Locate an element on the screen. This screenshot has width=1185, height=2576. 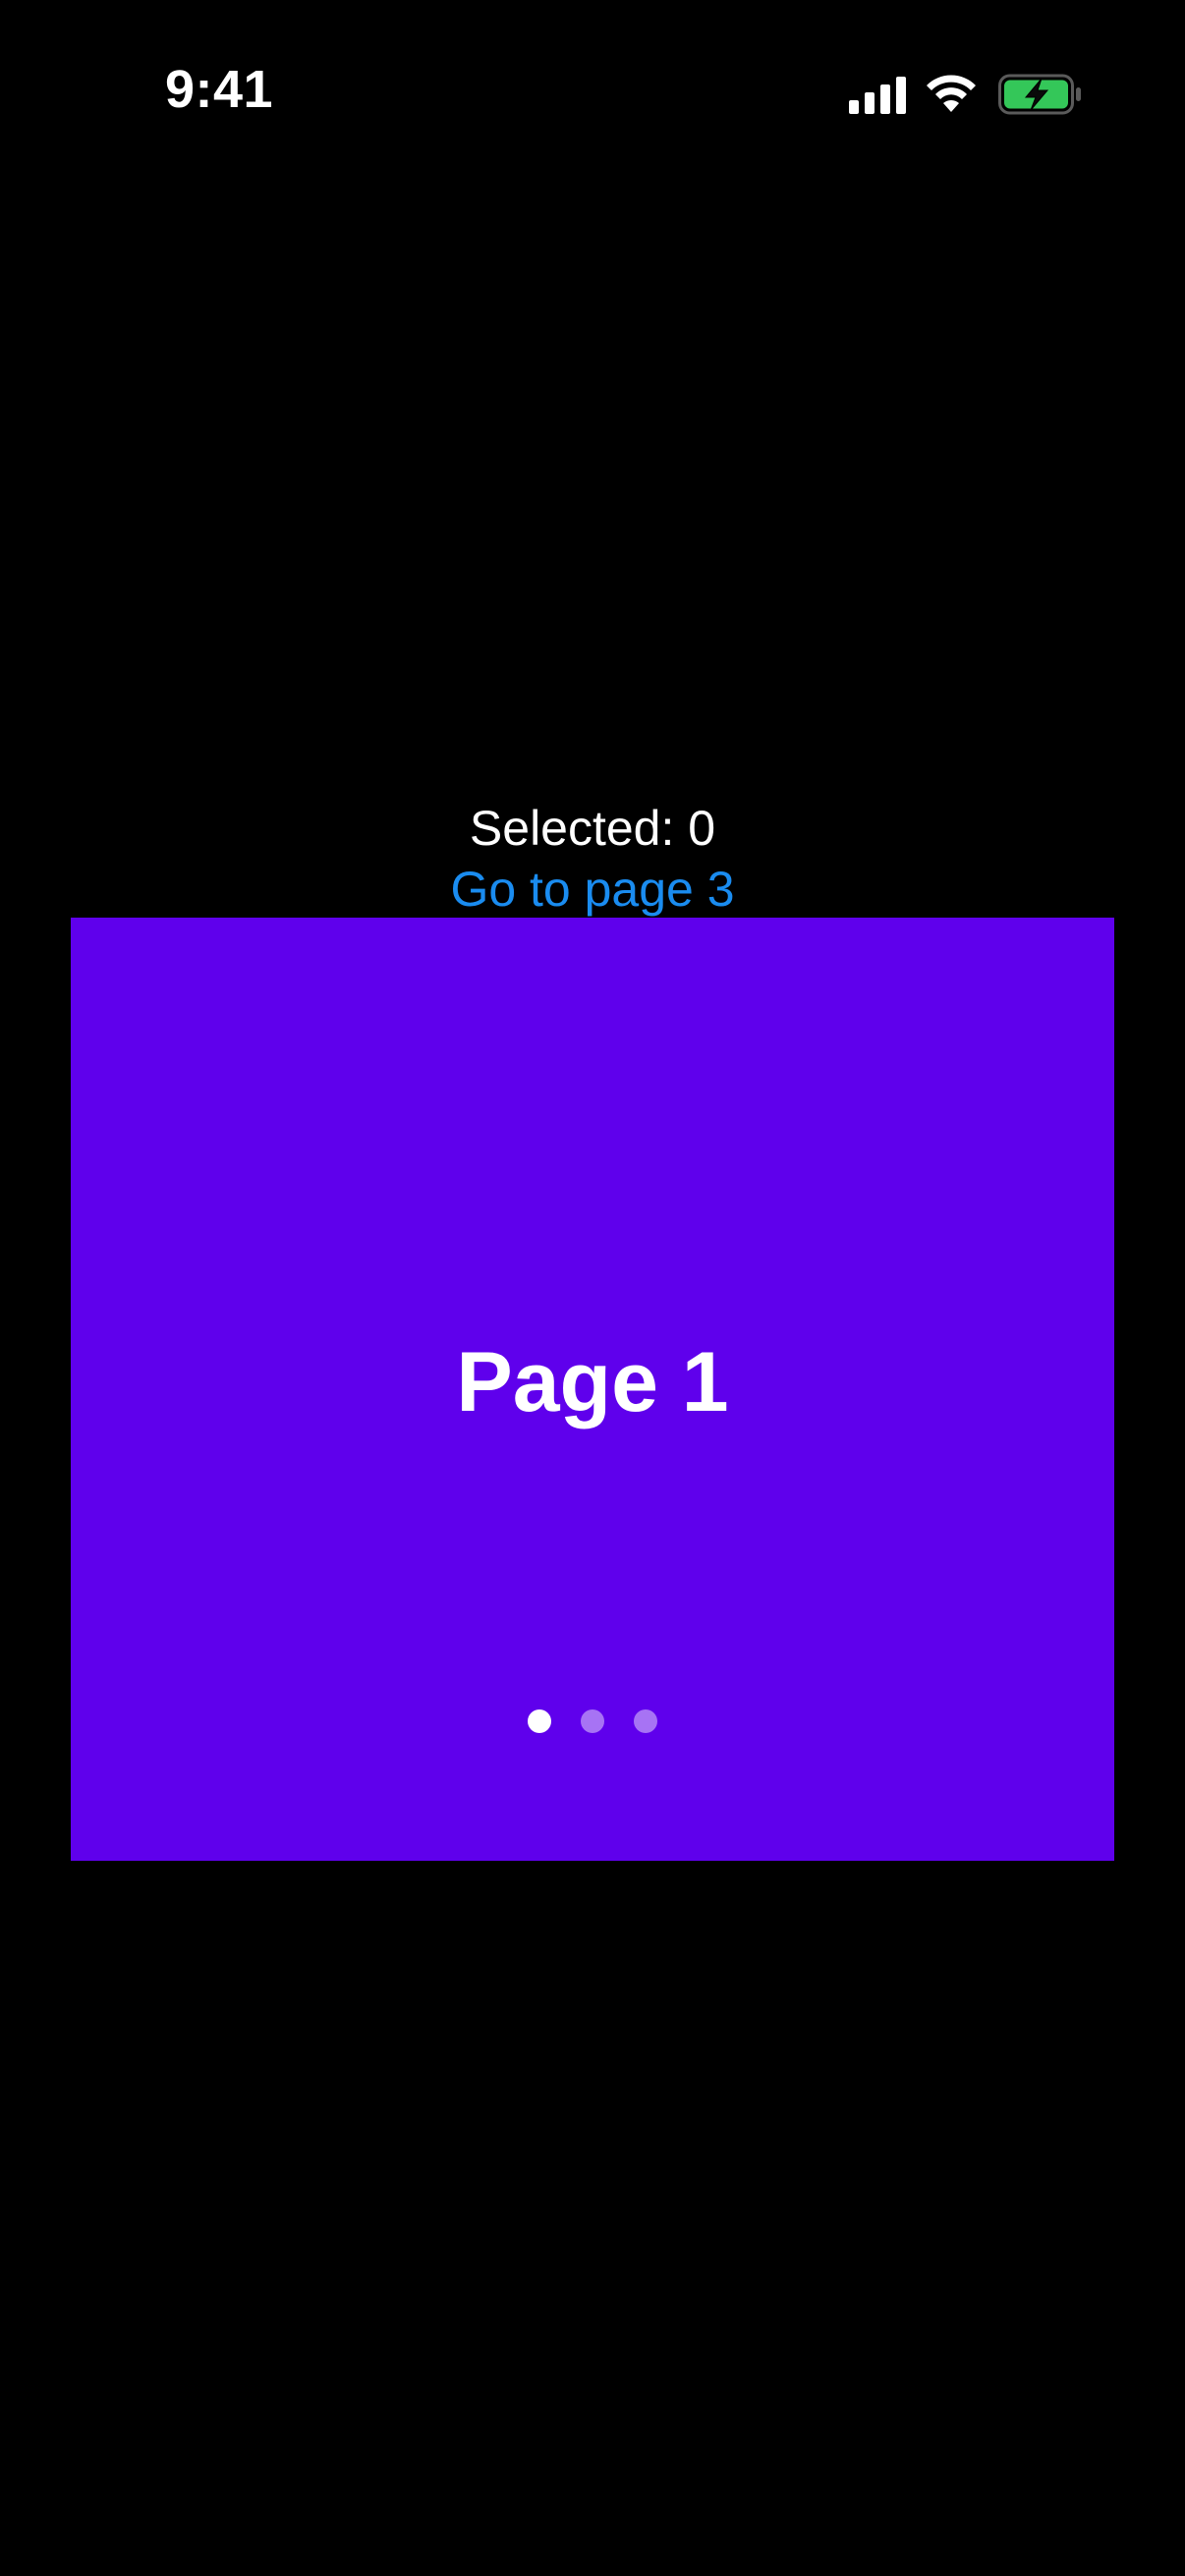
wifi-icon is located at coordinates (952, 93).